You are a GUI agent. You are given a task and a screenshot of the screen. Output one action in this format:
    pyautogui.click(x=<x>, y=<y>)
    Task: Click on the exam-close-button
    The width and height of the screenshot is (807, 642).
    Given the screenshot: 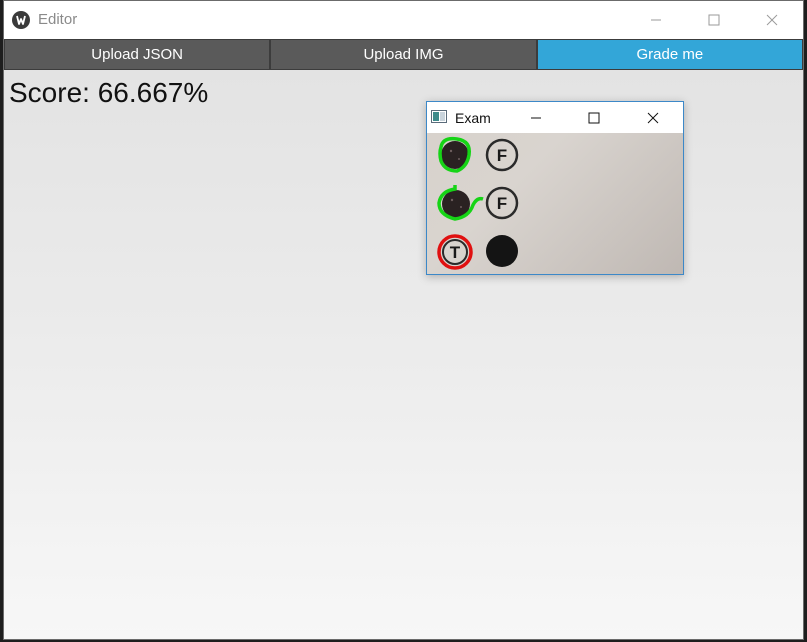 What is the action you would take?
    pyautogui.click(x=653, y=117)
    